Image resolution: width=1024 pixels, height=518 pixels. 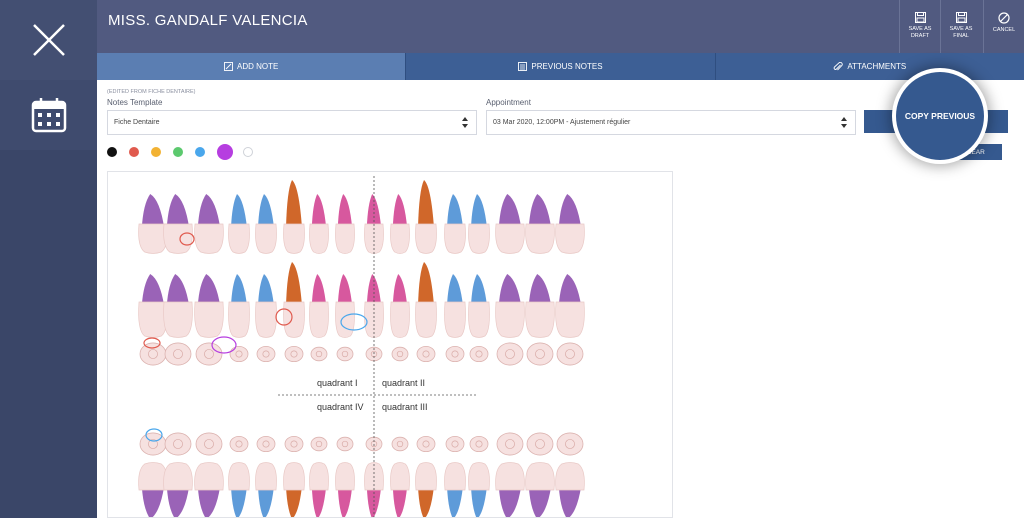 I want to click on close-button, so click(x=48, y=40).